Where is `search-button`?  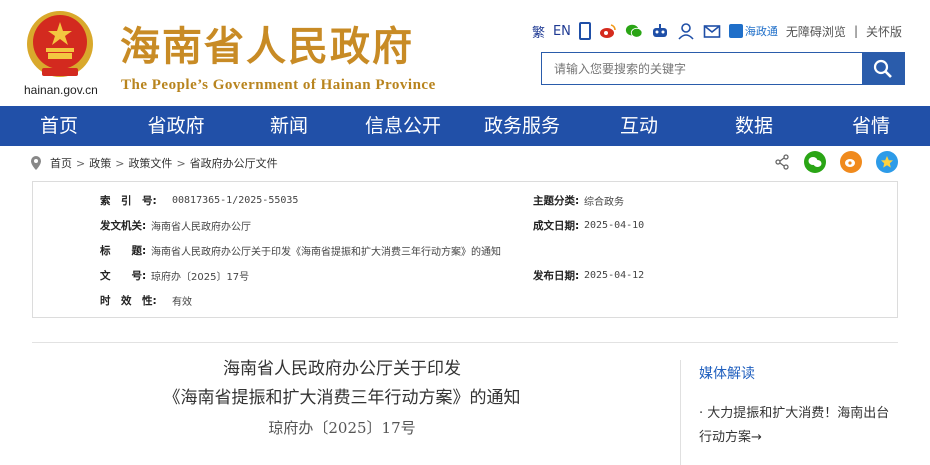 search-button is located at coordinates (883, 68).